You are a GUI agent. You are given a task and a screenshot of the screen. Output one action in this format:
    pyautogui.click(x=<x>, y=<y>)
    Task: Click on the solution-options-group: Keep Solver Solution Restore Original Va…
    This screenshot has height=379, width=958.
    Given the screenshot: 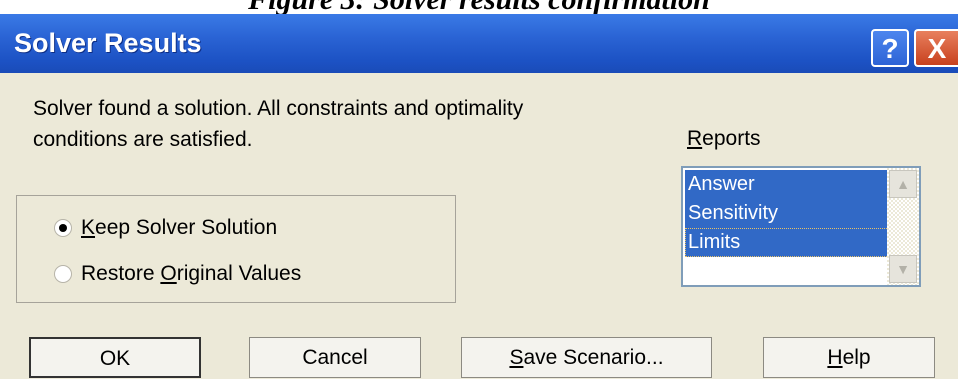 What is the action you would take?
    pyautogui.click(x=236, y=249)
    